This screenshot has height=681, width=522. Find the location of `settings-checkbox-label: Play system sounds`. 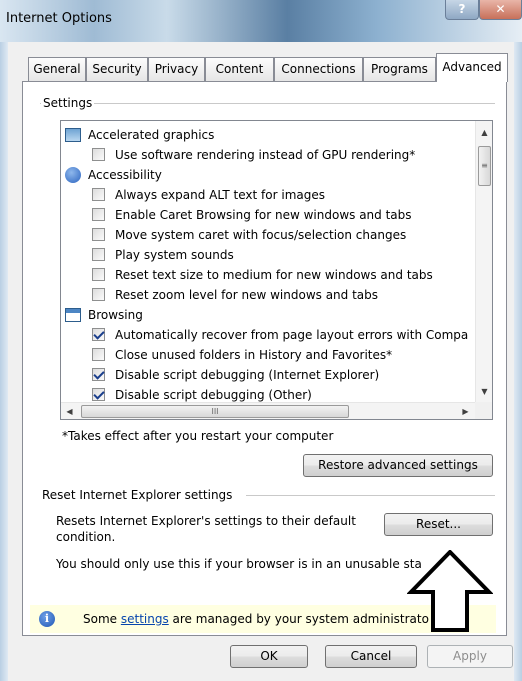

settings-checkbox-label: Play system sounds is located at coordinates (174, 255).